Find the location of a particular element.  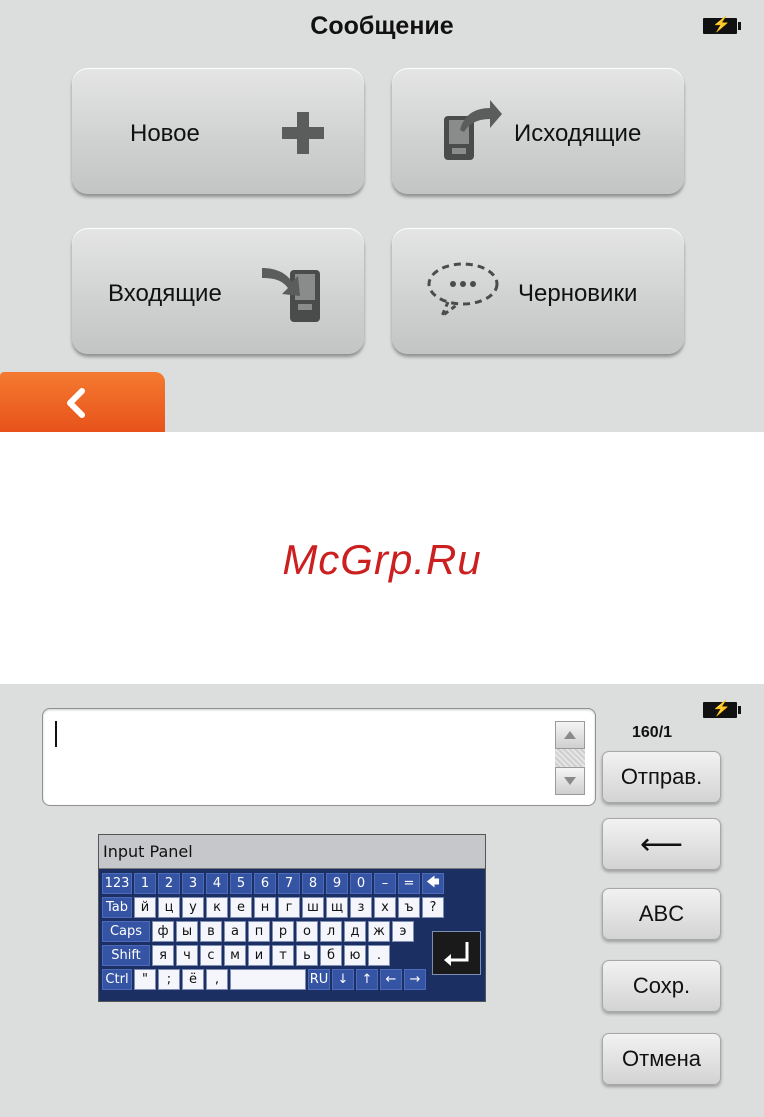

keyboard-key: ? is located at coordinates (433, 907).